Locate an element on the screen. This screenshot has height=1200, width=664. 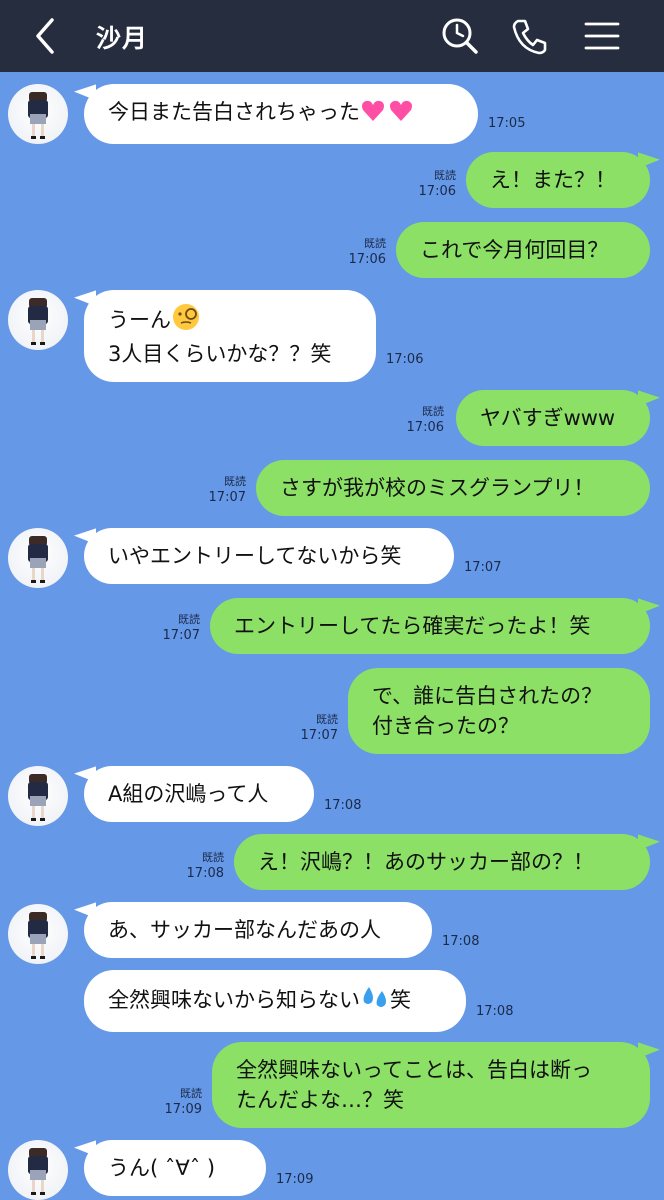
message-text: ヤバすぎwww is located at coordinates (548, 418).